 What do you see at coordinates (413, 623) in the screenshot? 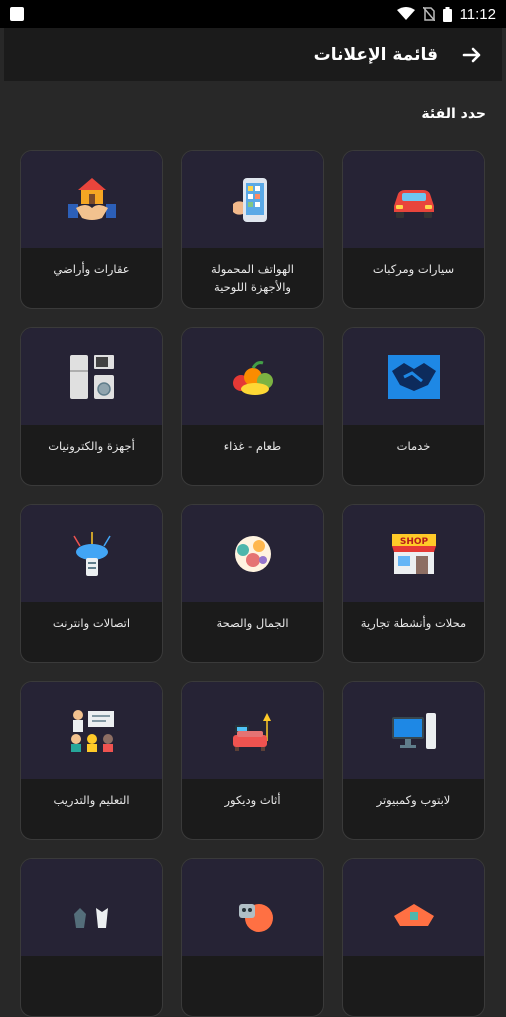
I see `category-label: محلات وأنشطة تجارية` at bounding box center [413, 623].